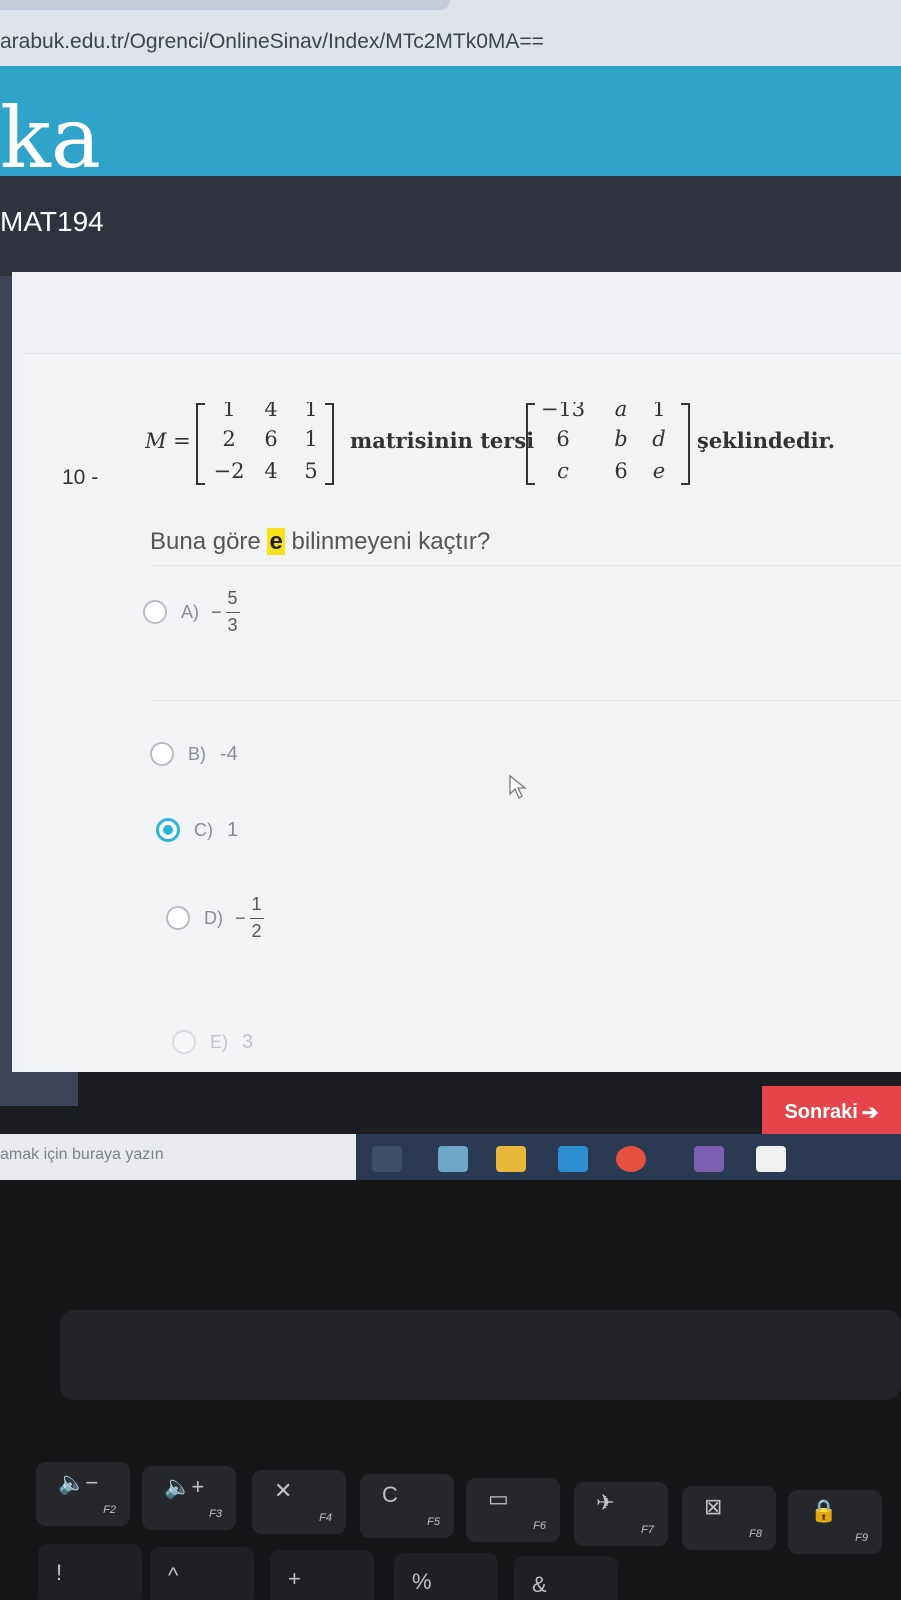  What do you see at coordinates (647, 1530) in the screenshot?
I see `key-label: F7` at bounding box center [647, 1530].